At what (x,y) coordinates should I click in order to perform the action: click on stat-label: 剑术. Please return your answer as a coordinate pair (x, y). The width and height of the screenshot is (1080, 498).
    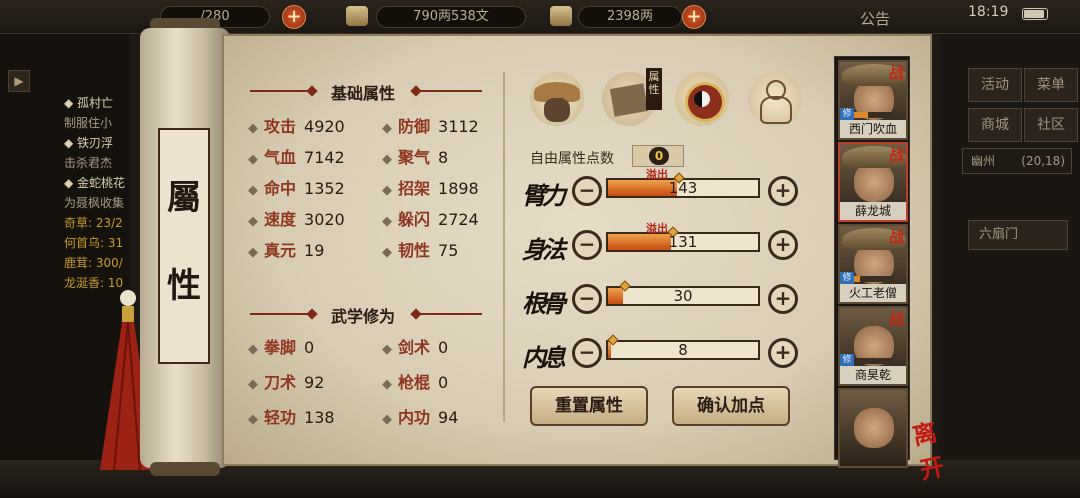
    Looking at the image, I should click on (414, 347).